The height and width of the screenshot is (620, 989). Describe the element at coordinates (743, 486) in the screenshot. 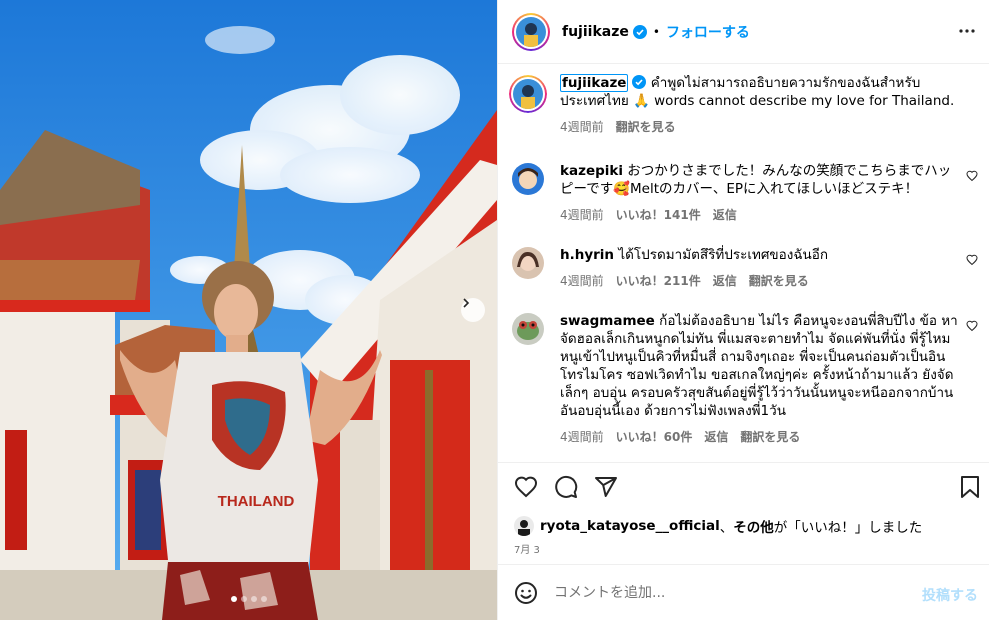

I see `action-bar` at that location.